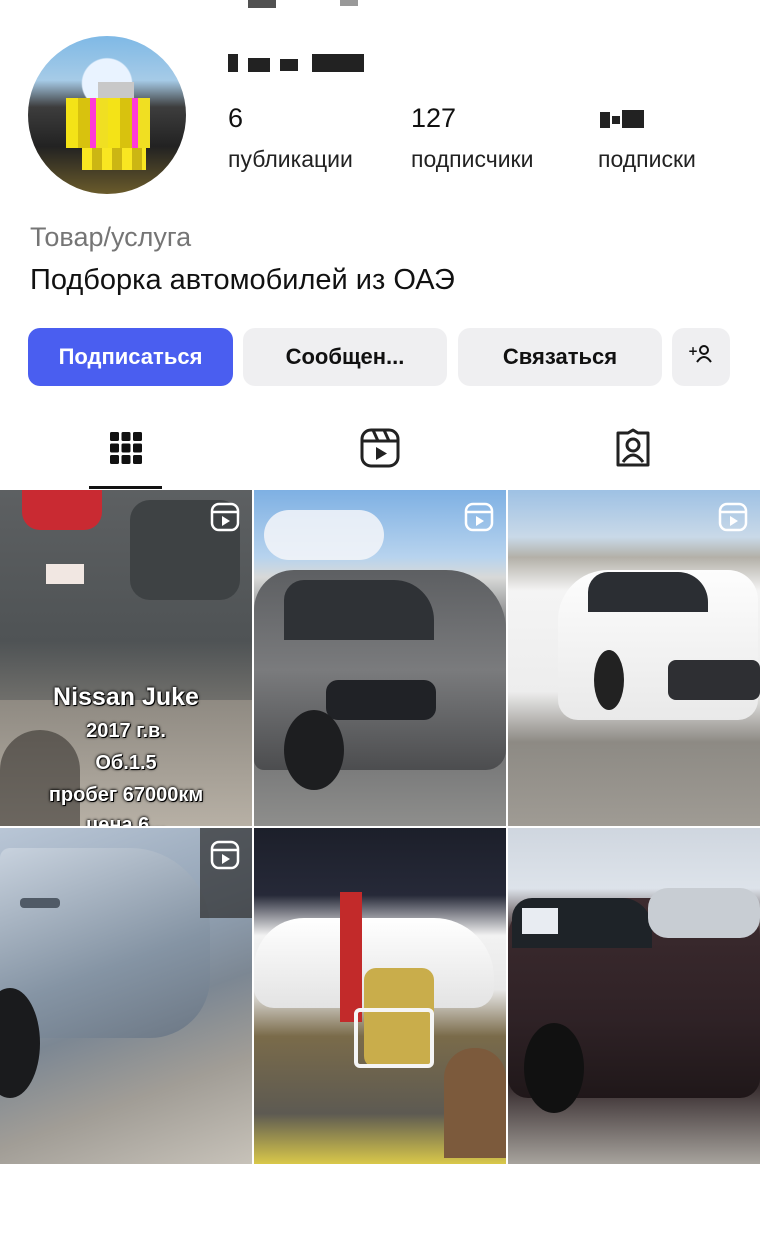 The width and height of the screenshot is (760, 1254). Describe the element at coordinates (647, 159) in the screenshot. I see `following-label: подписки` at that location.